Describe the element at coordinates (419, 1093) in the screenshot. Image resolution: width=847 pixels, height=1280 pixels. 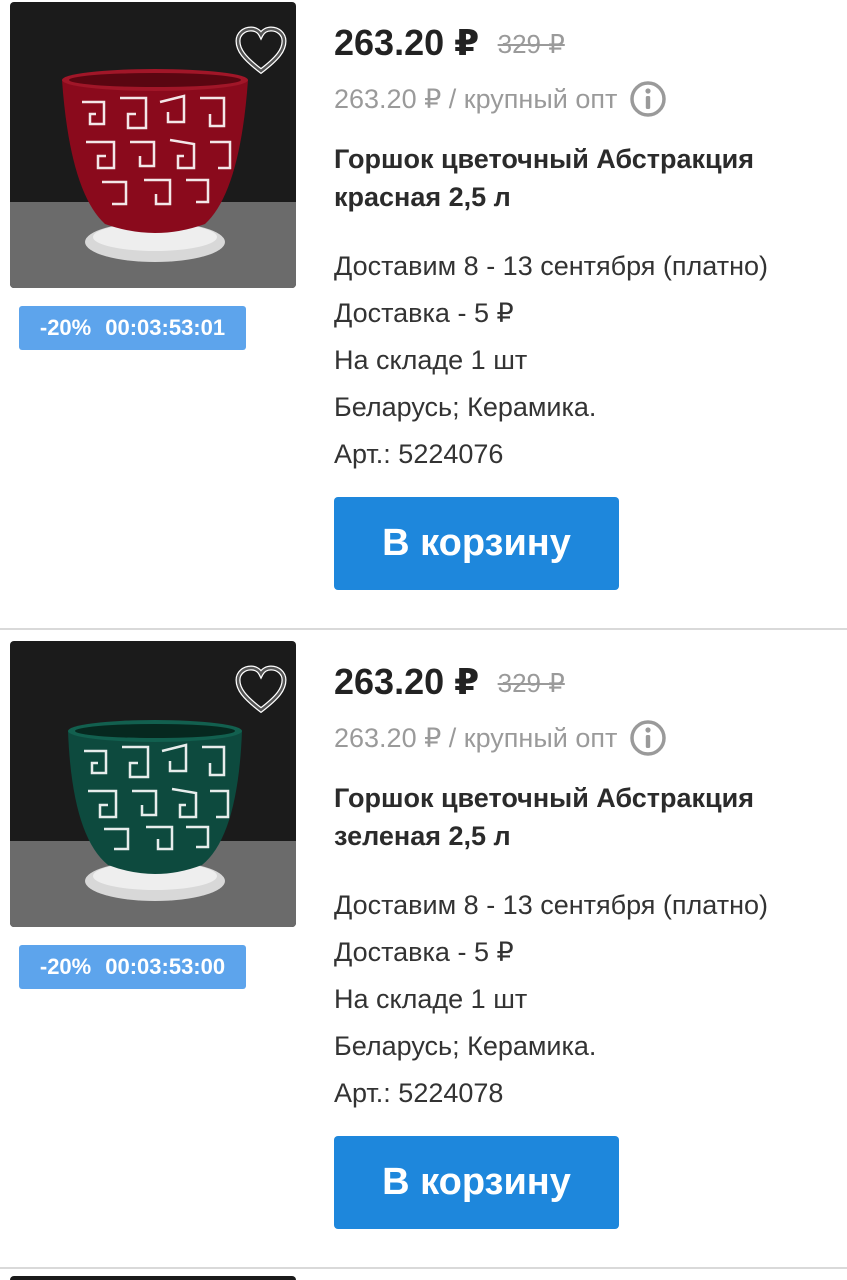
I see `sku: Арт.: 5224078` at that location.